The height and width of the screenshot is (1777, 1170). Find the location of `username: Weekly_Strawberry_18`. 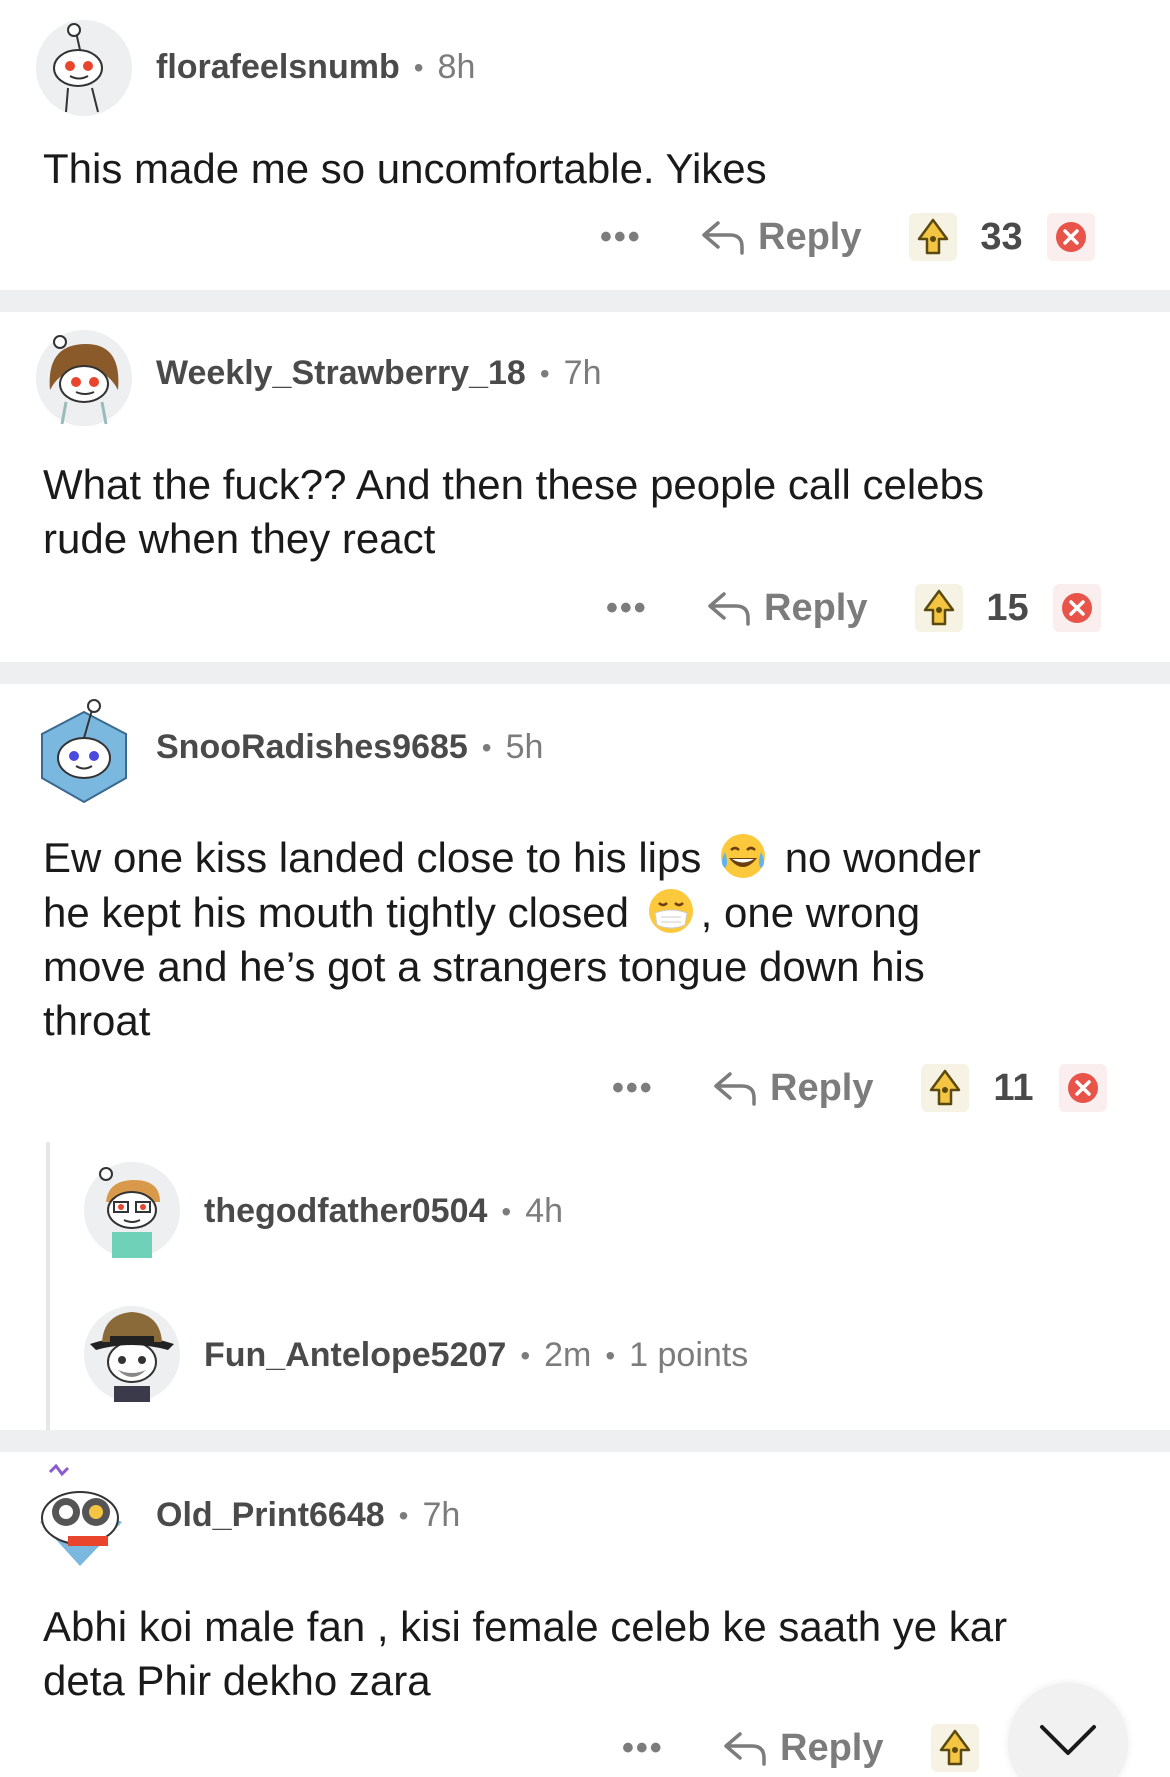

username: Weekly_Strawberry_18 is located at coordinates (341, 373).